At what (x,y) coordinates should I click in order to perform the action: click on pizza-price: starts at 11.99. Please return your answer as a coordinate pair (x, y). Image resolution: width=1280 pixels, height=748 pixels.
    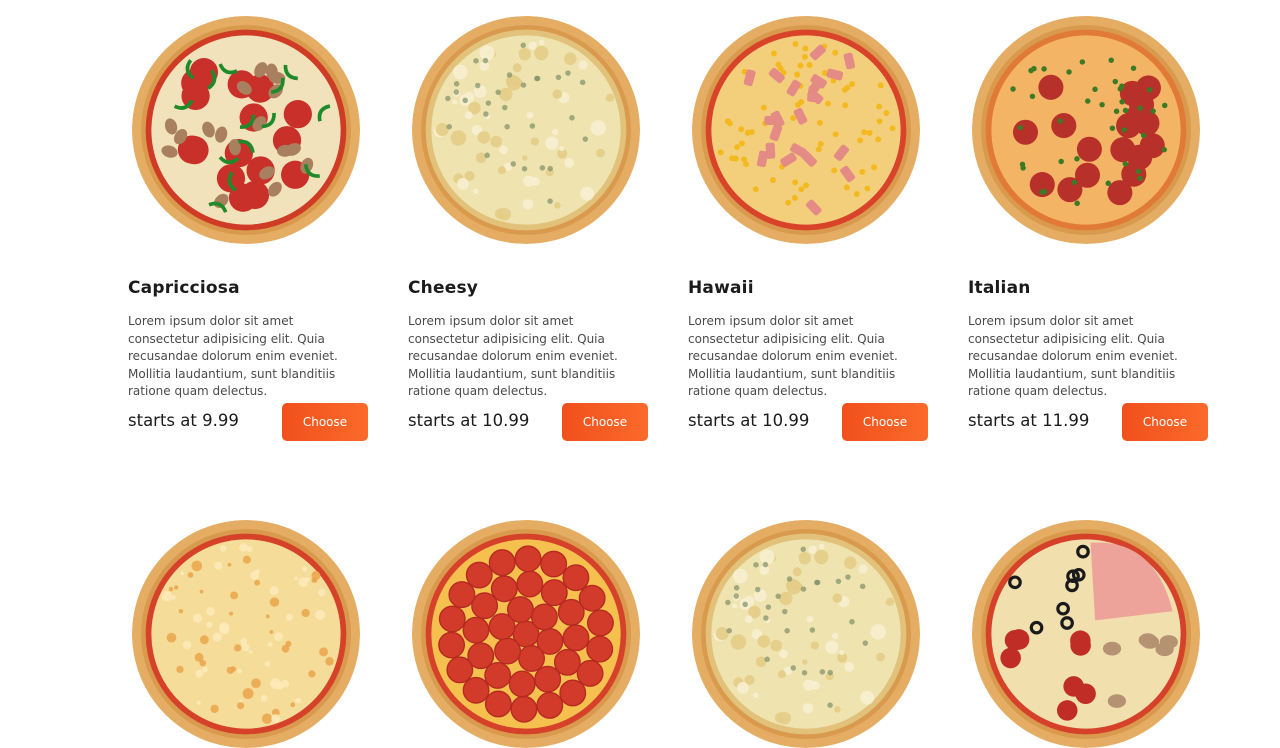
    Looking at the image, I should click on (1029, 420).